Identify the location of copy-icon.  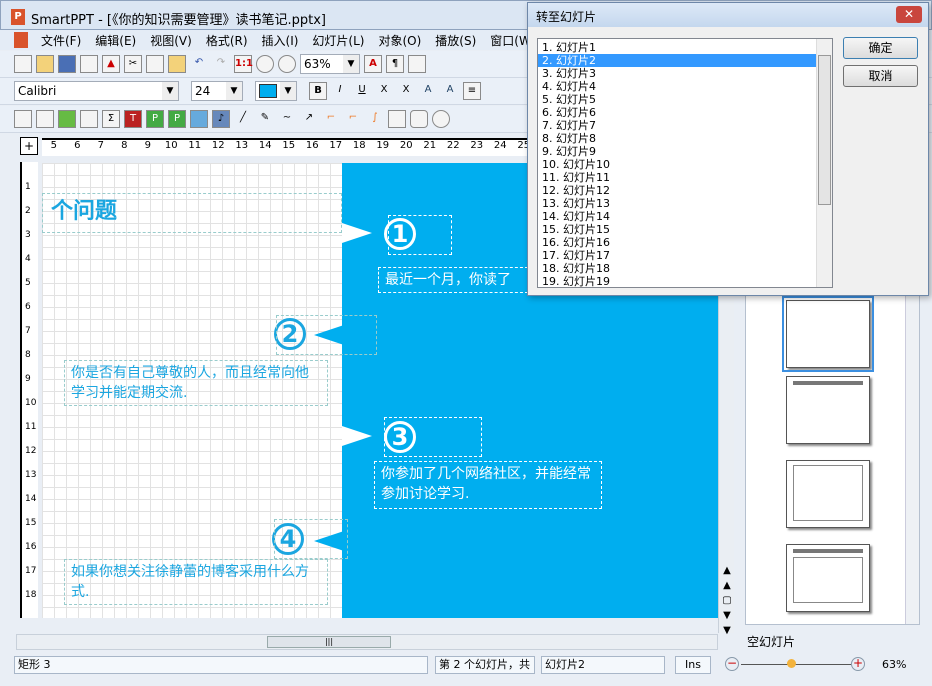
(155, 64).